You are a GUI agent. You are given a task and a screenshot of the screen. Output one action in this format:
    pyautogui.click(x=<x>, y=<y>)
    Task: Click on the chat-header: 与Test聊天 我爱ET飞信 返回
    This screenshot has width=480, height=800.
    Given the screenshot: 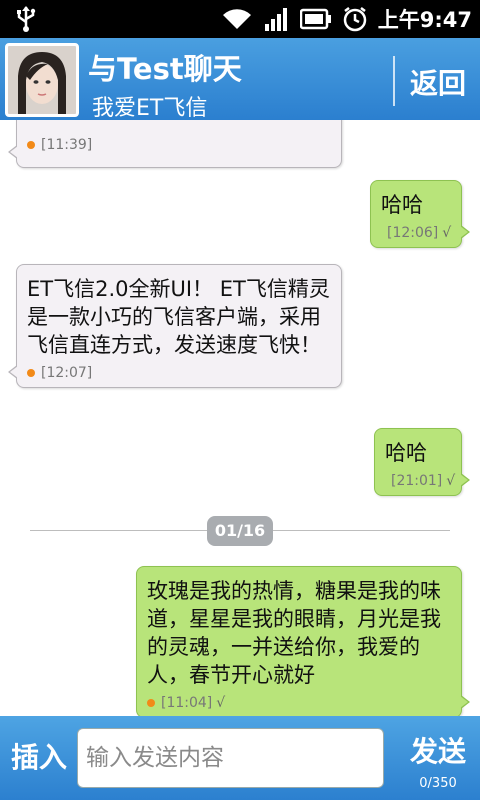 What is the action you would take?
    pyautogui.click(x=240, y=79)
    